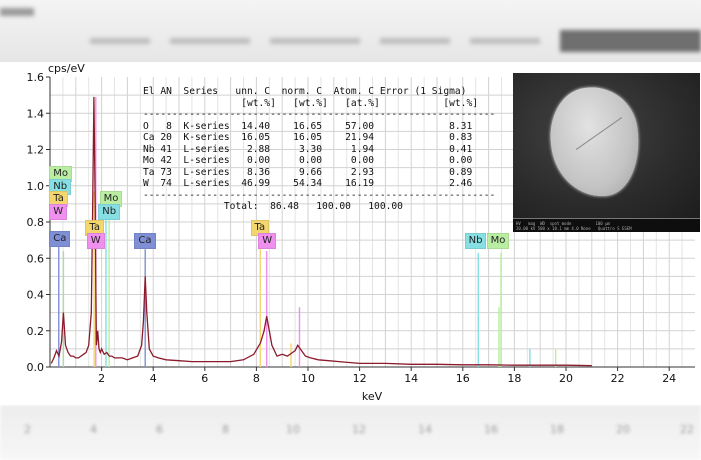  What do you see at coordinates (308, 378) in the screenshot?
I see `x-tick-label: 10` at bounding box center [308, 378].